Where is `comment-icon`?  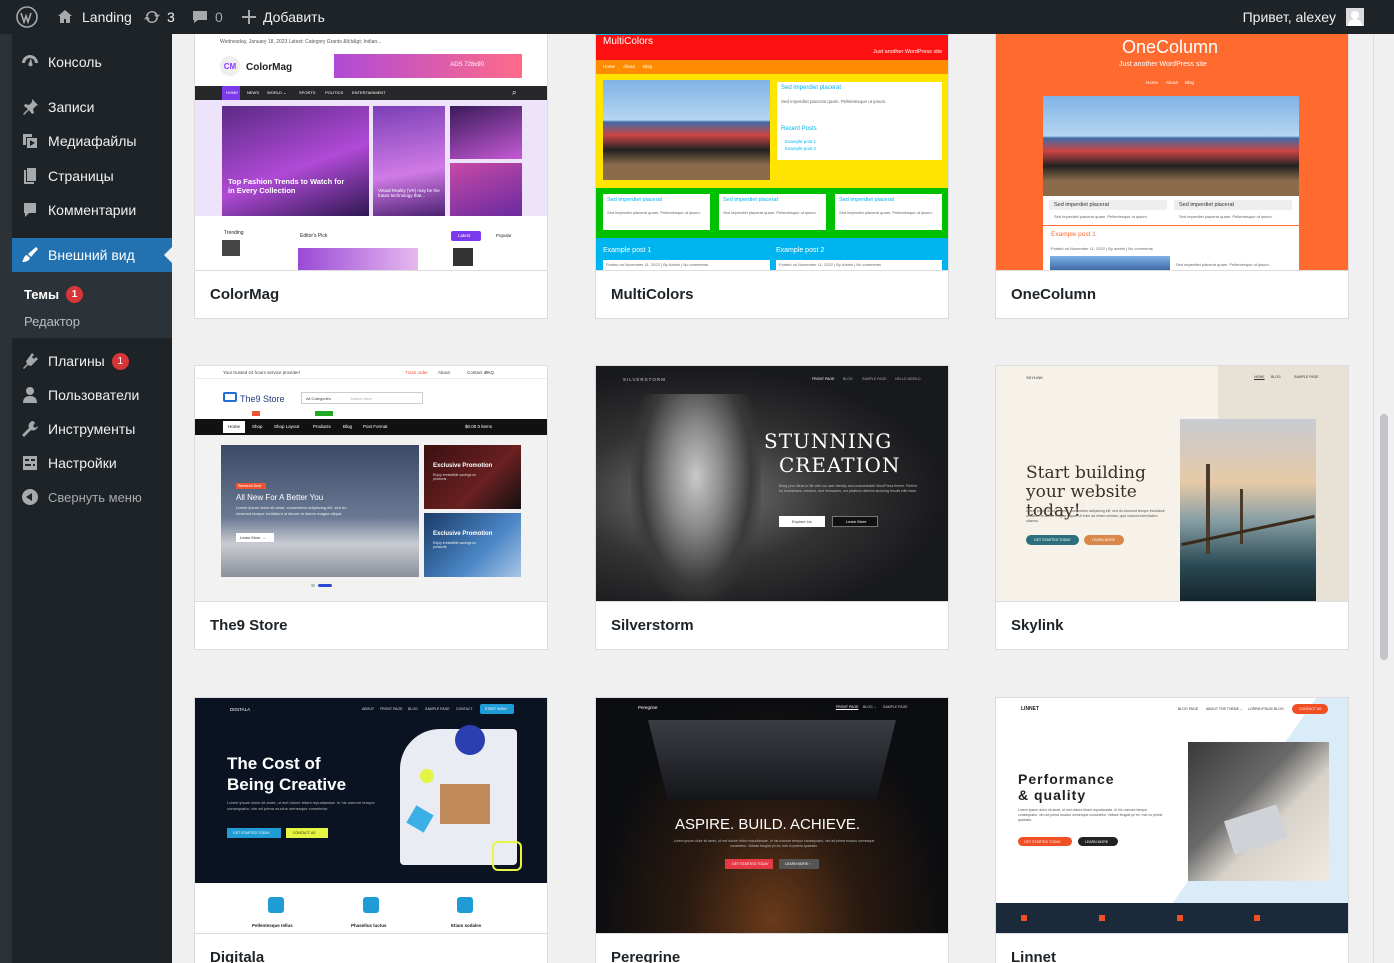
comment-icon is located at coordinates (30, 210).